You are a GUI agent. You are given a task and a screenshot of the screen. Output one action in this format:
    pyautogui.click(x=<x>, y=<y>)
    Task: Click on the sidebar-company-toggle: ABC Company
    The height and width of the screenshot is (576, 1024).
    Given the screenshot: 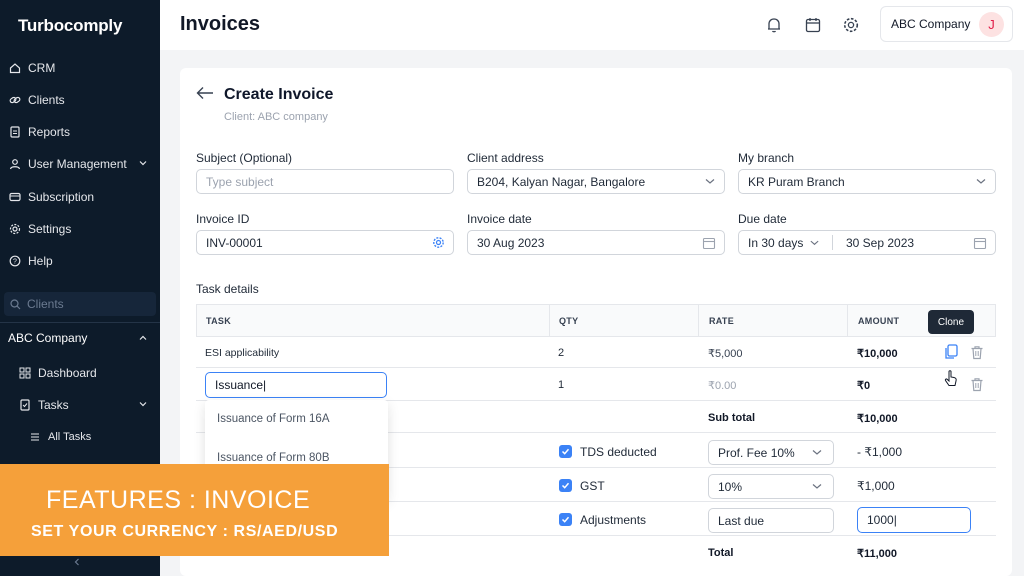 What is the action you would take?
    pyautogui.click(x=81, y=338)
    